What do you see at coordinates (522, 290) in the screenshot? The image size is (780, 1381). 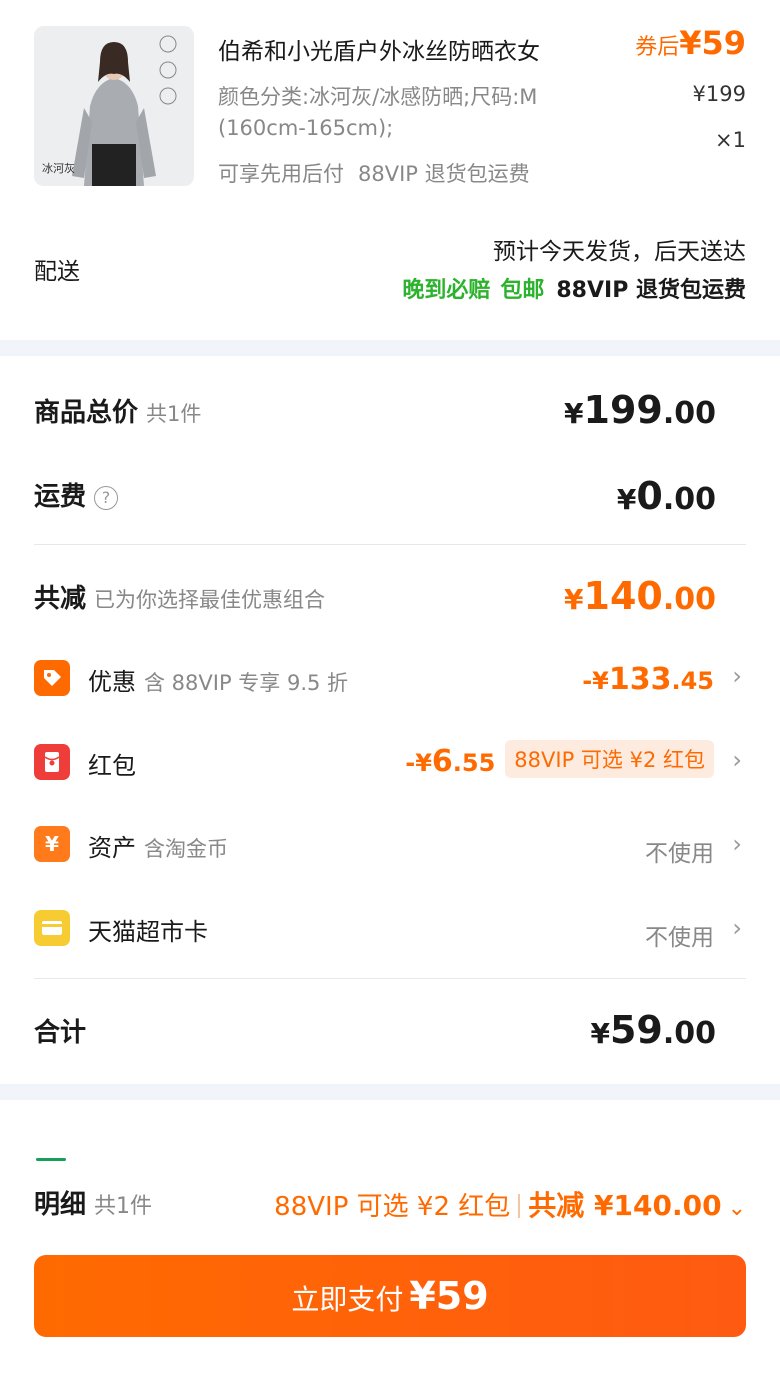 I see `free-shipping-tag: 包邮` at bounding box center [522, 290].